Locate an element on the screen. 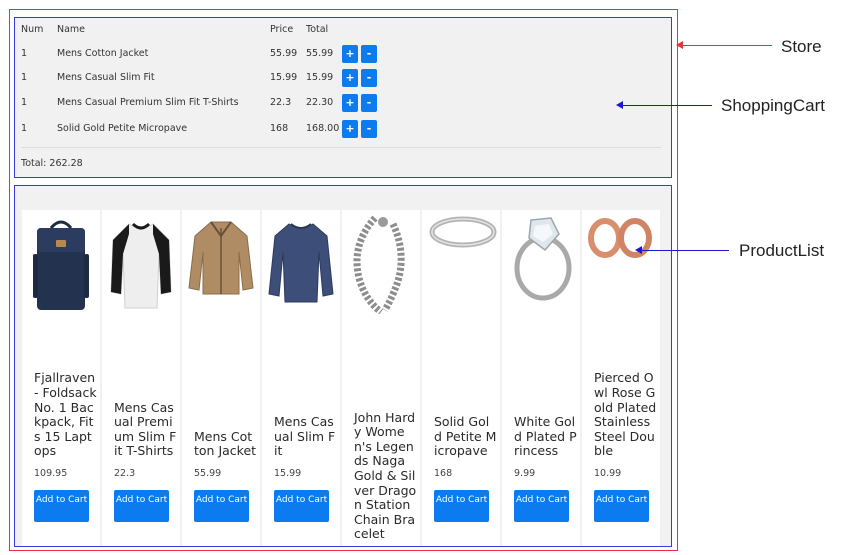 Image resolution: width=848 pixels, height=555 pixels. cart-header-row: Num Name Price Total is located at coordinates (343, 30).